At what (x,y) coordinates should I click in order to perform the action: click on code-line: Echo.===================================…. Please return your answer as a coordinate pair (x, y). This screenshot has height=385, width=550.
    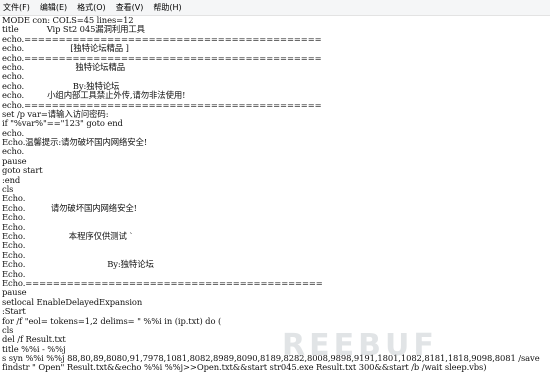
    Looking at the image, I should click on (162, 282).